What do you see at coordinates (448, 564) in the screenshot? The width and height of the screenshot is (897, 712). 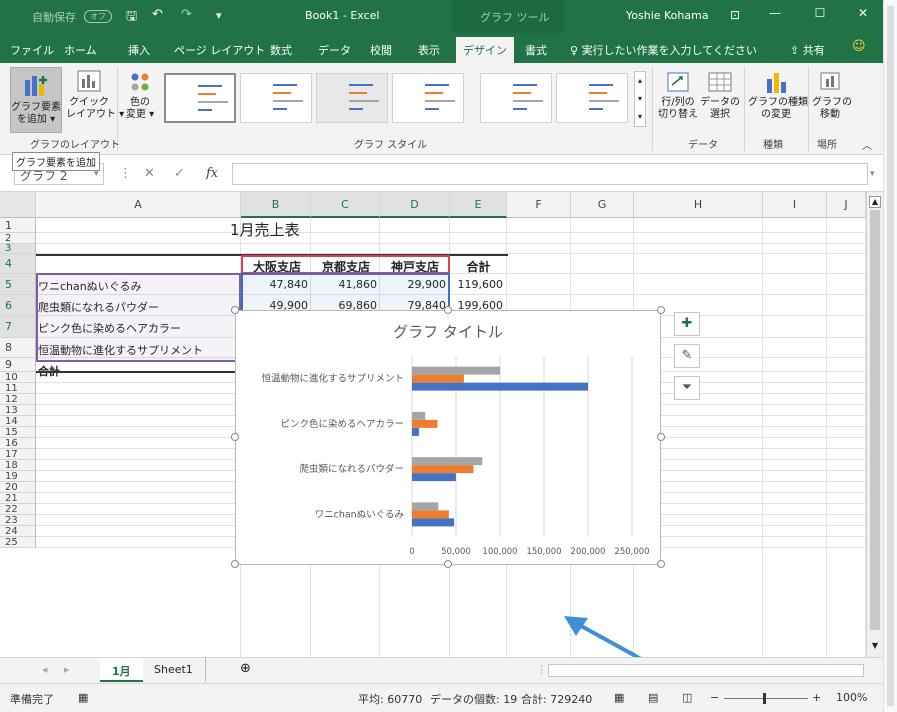 I see `resize-handle-s` at bounding box center [448, 564].